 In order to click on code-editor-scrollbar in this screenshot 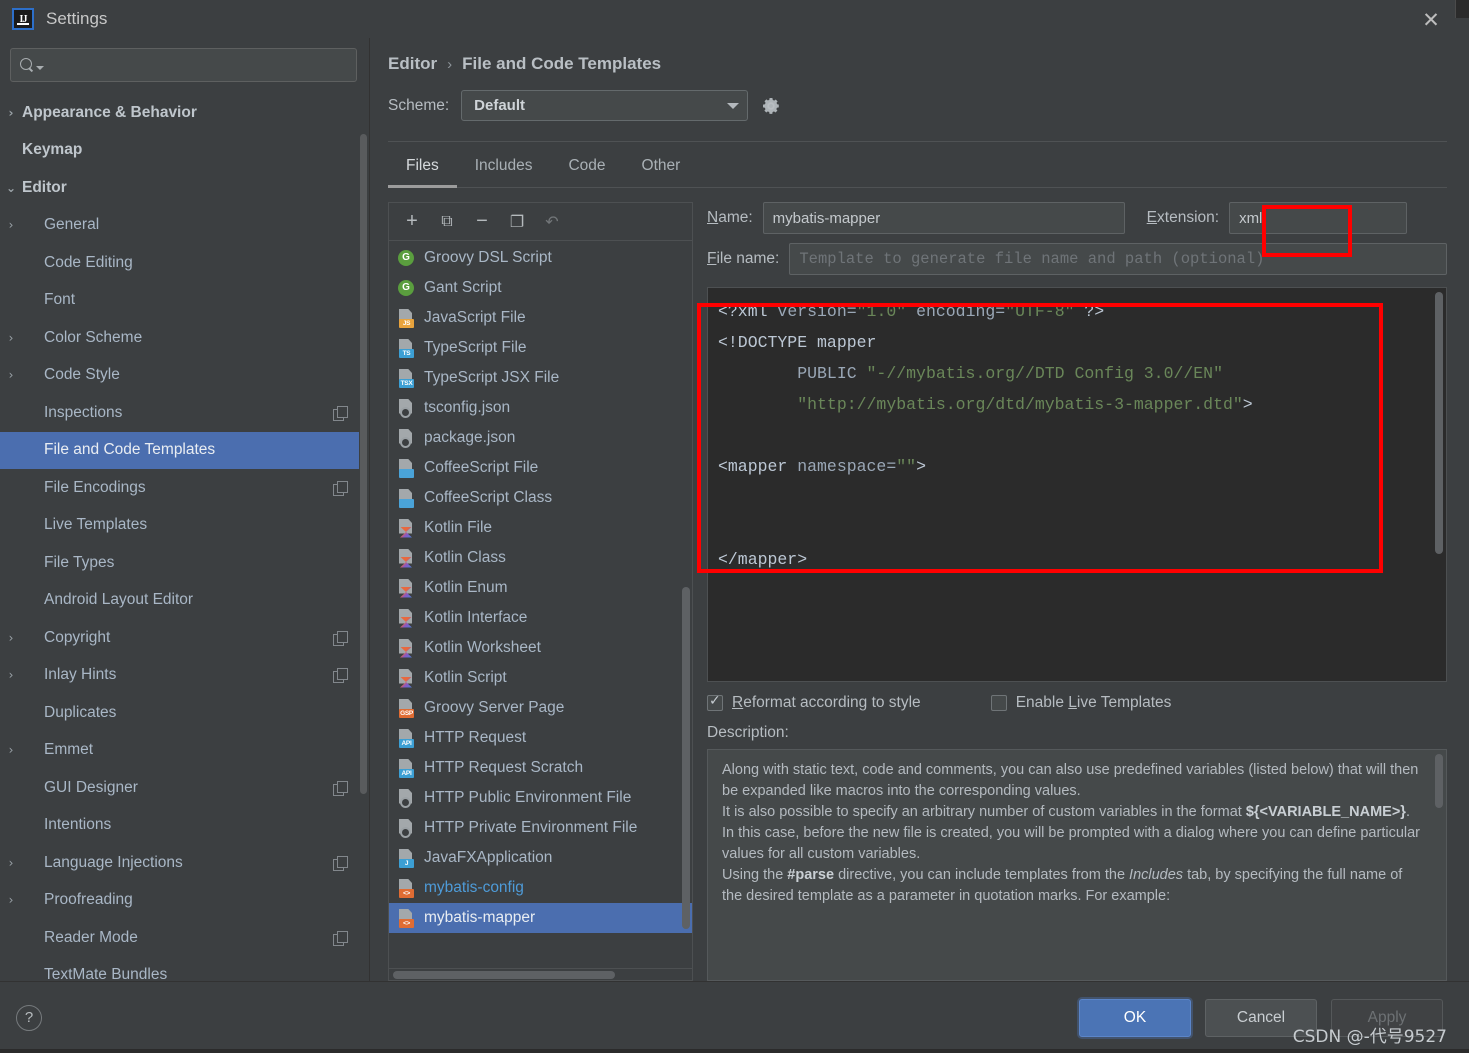, I will do `click(1439, 484)`.